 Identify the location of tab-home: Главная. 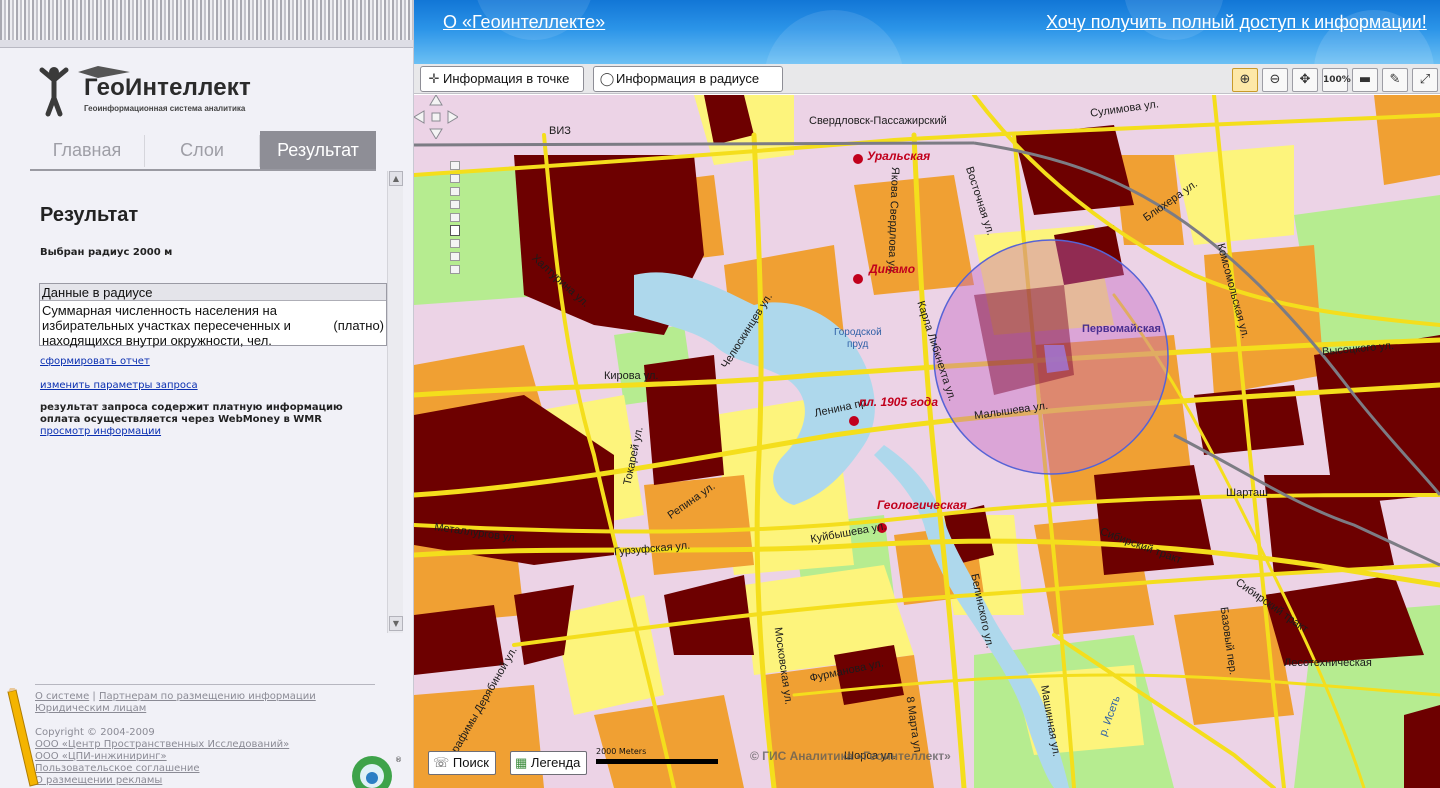
(87, 150).